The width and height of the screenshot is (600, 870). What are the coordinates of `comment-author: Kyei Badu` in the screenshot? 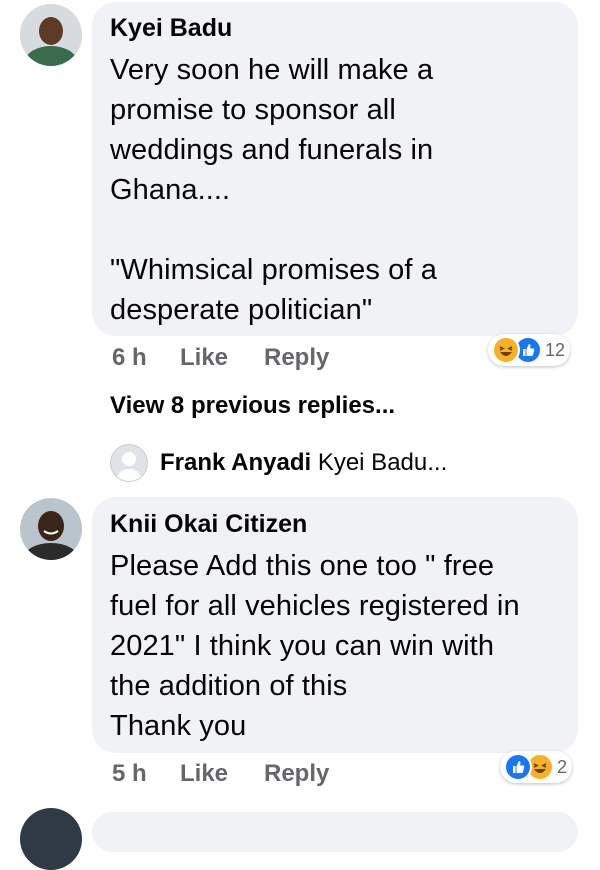 It's located at (171, 28).